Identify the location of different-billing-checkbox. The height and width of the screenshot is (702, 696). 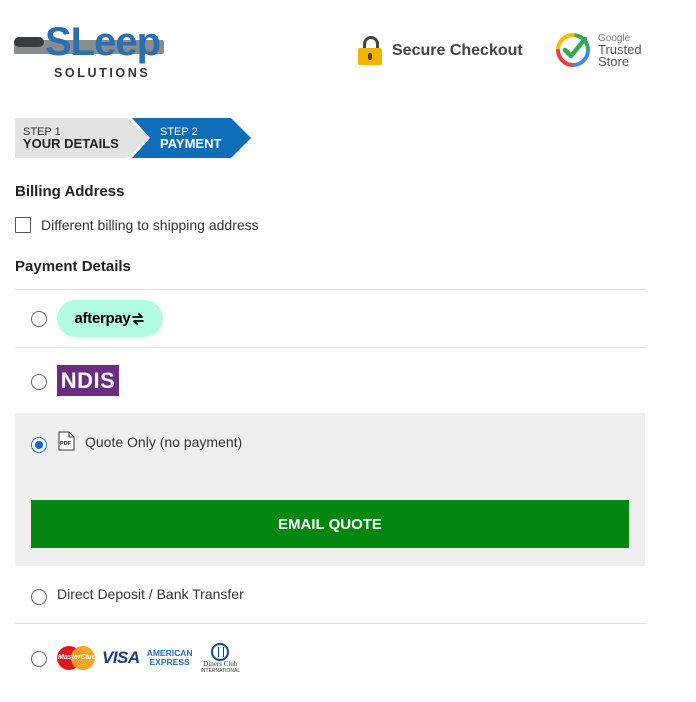
(23, 225).